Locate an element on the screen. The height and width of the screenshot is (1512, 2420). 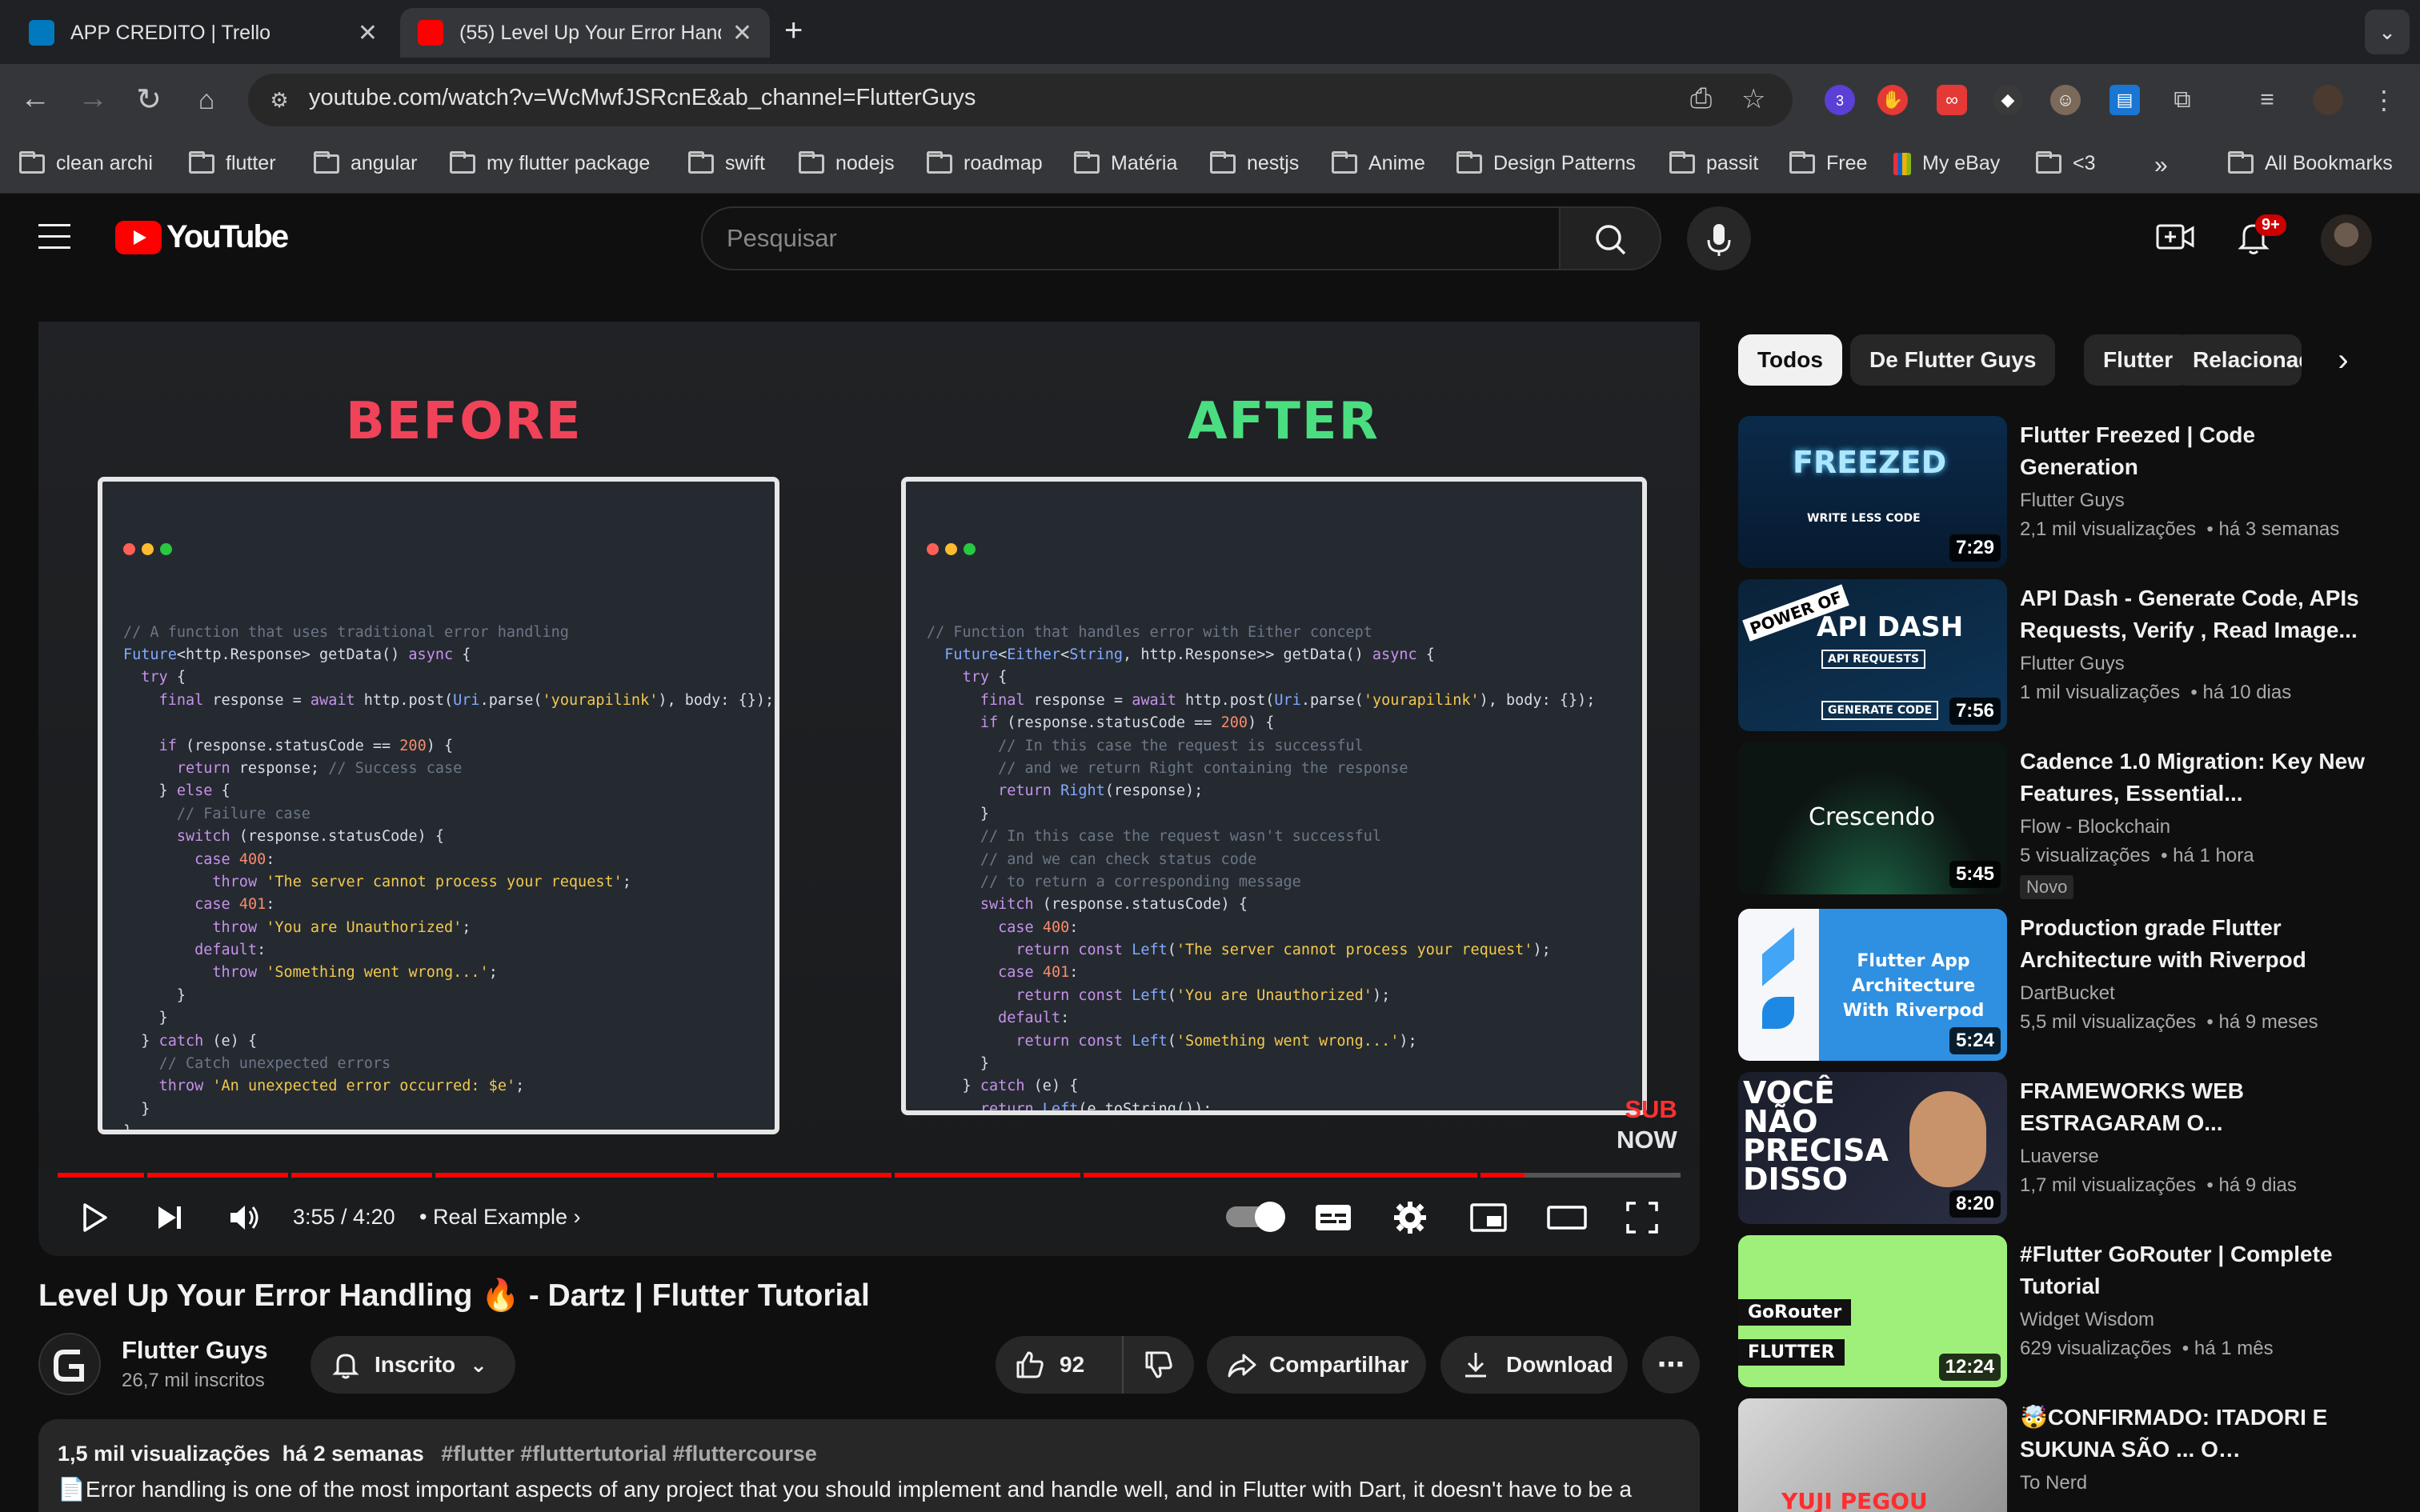
autoplay-toggle is located at coordinates (1255, 1217).